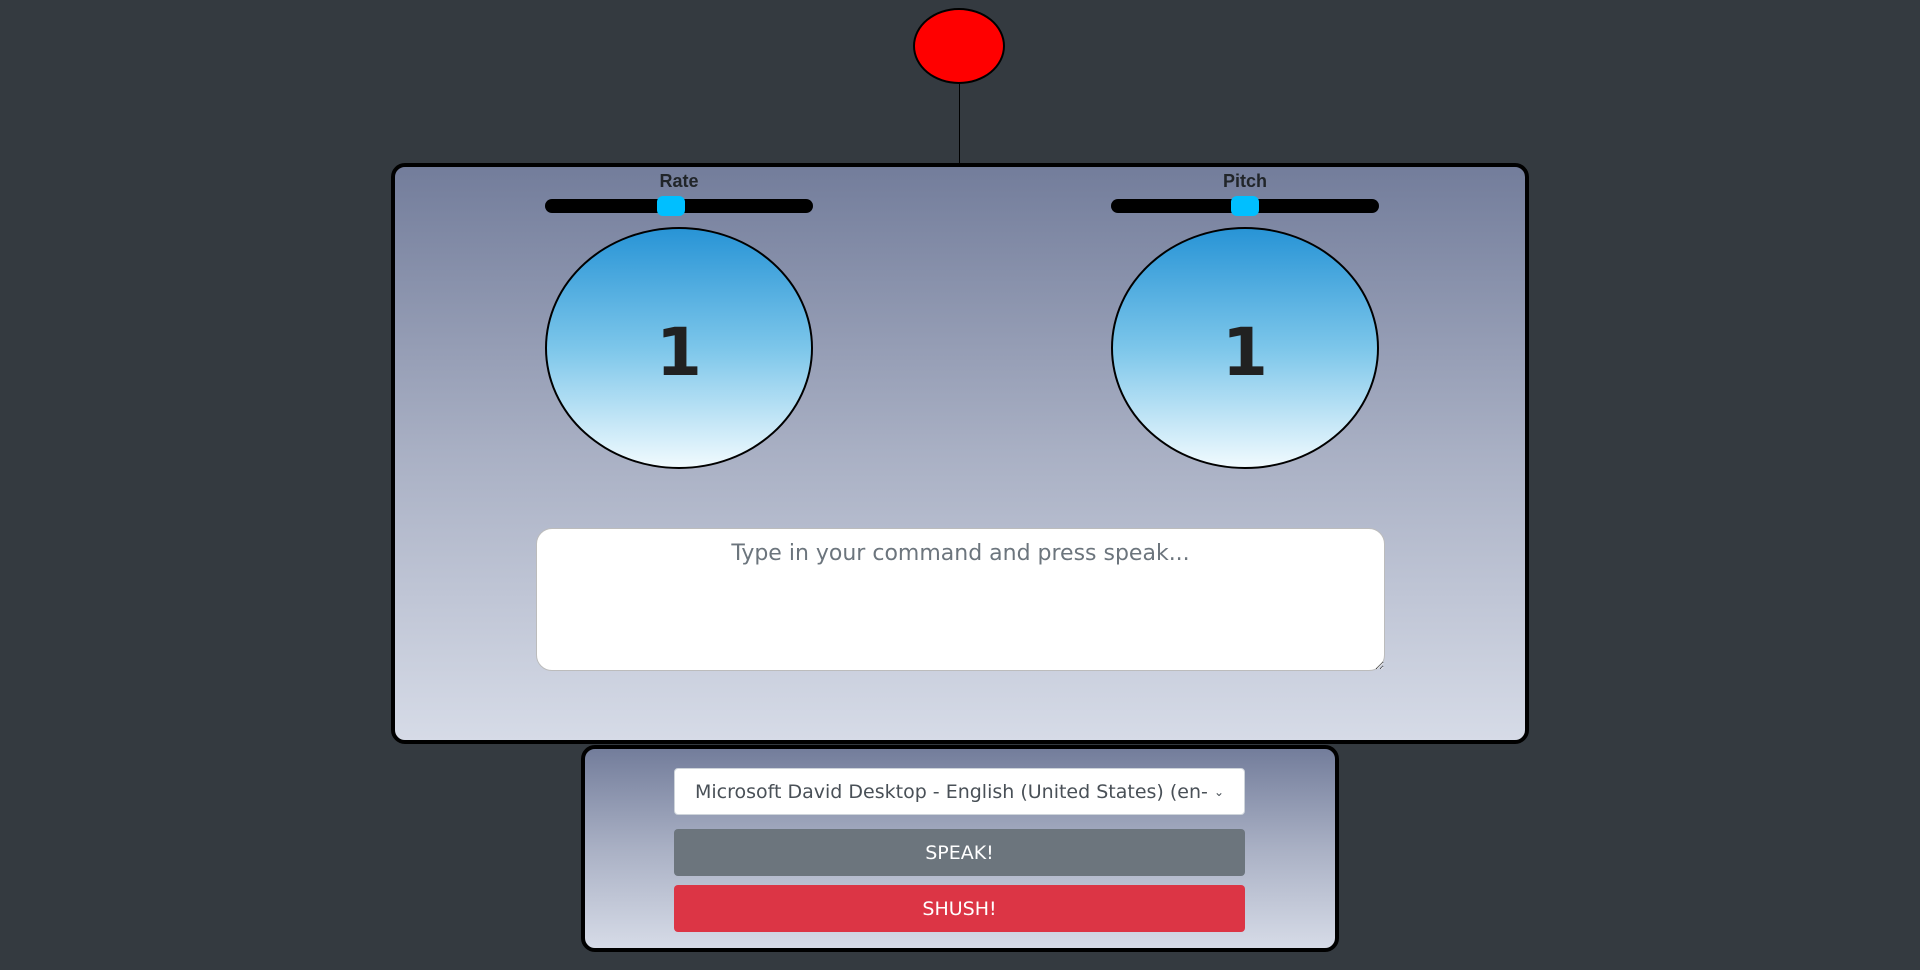 This screenshot has width=1920, height=970. I want to click on pitch-control: Pitch 1, so click(1245, 318).